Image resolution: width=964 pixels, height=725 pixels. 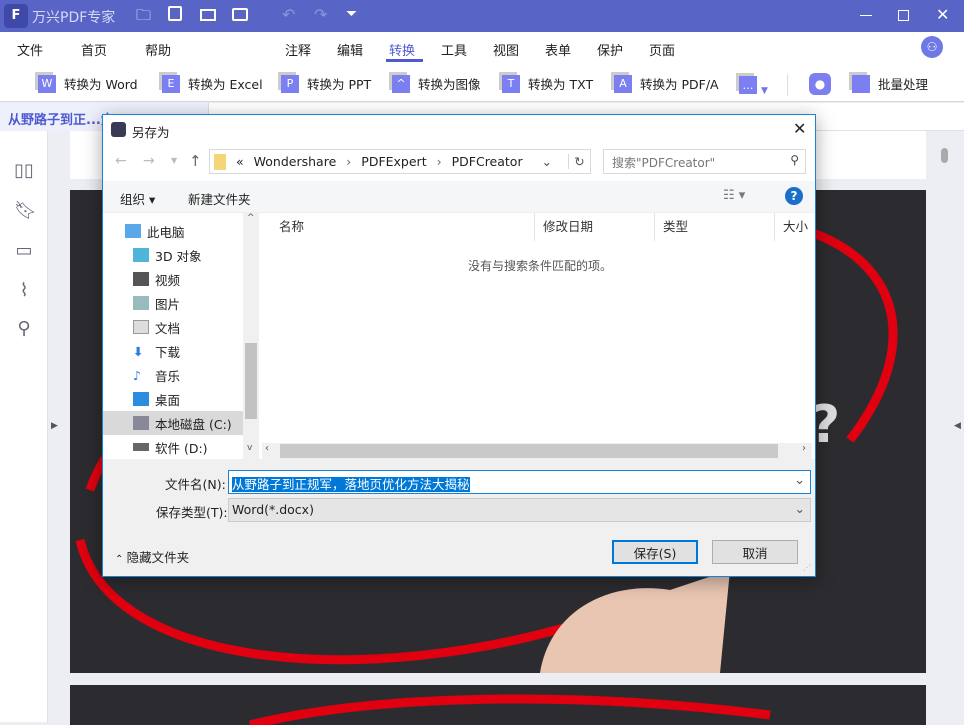 I want to click on label: 此电脑, so click(x=166, y=232).